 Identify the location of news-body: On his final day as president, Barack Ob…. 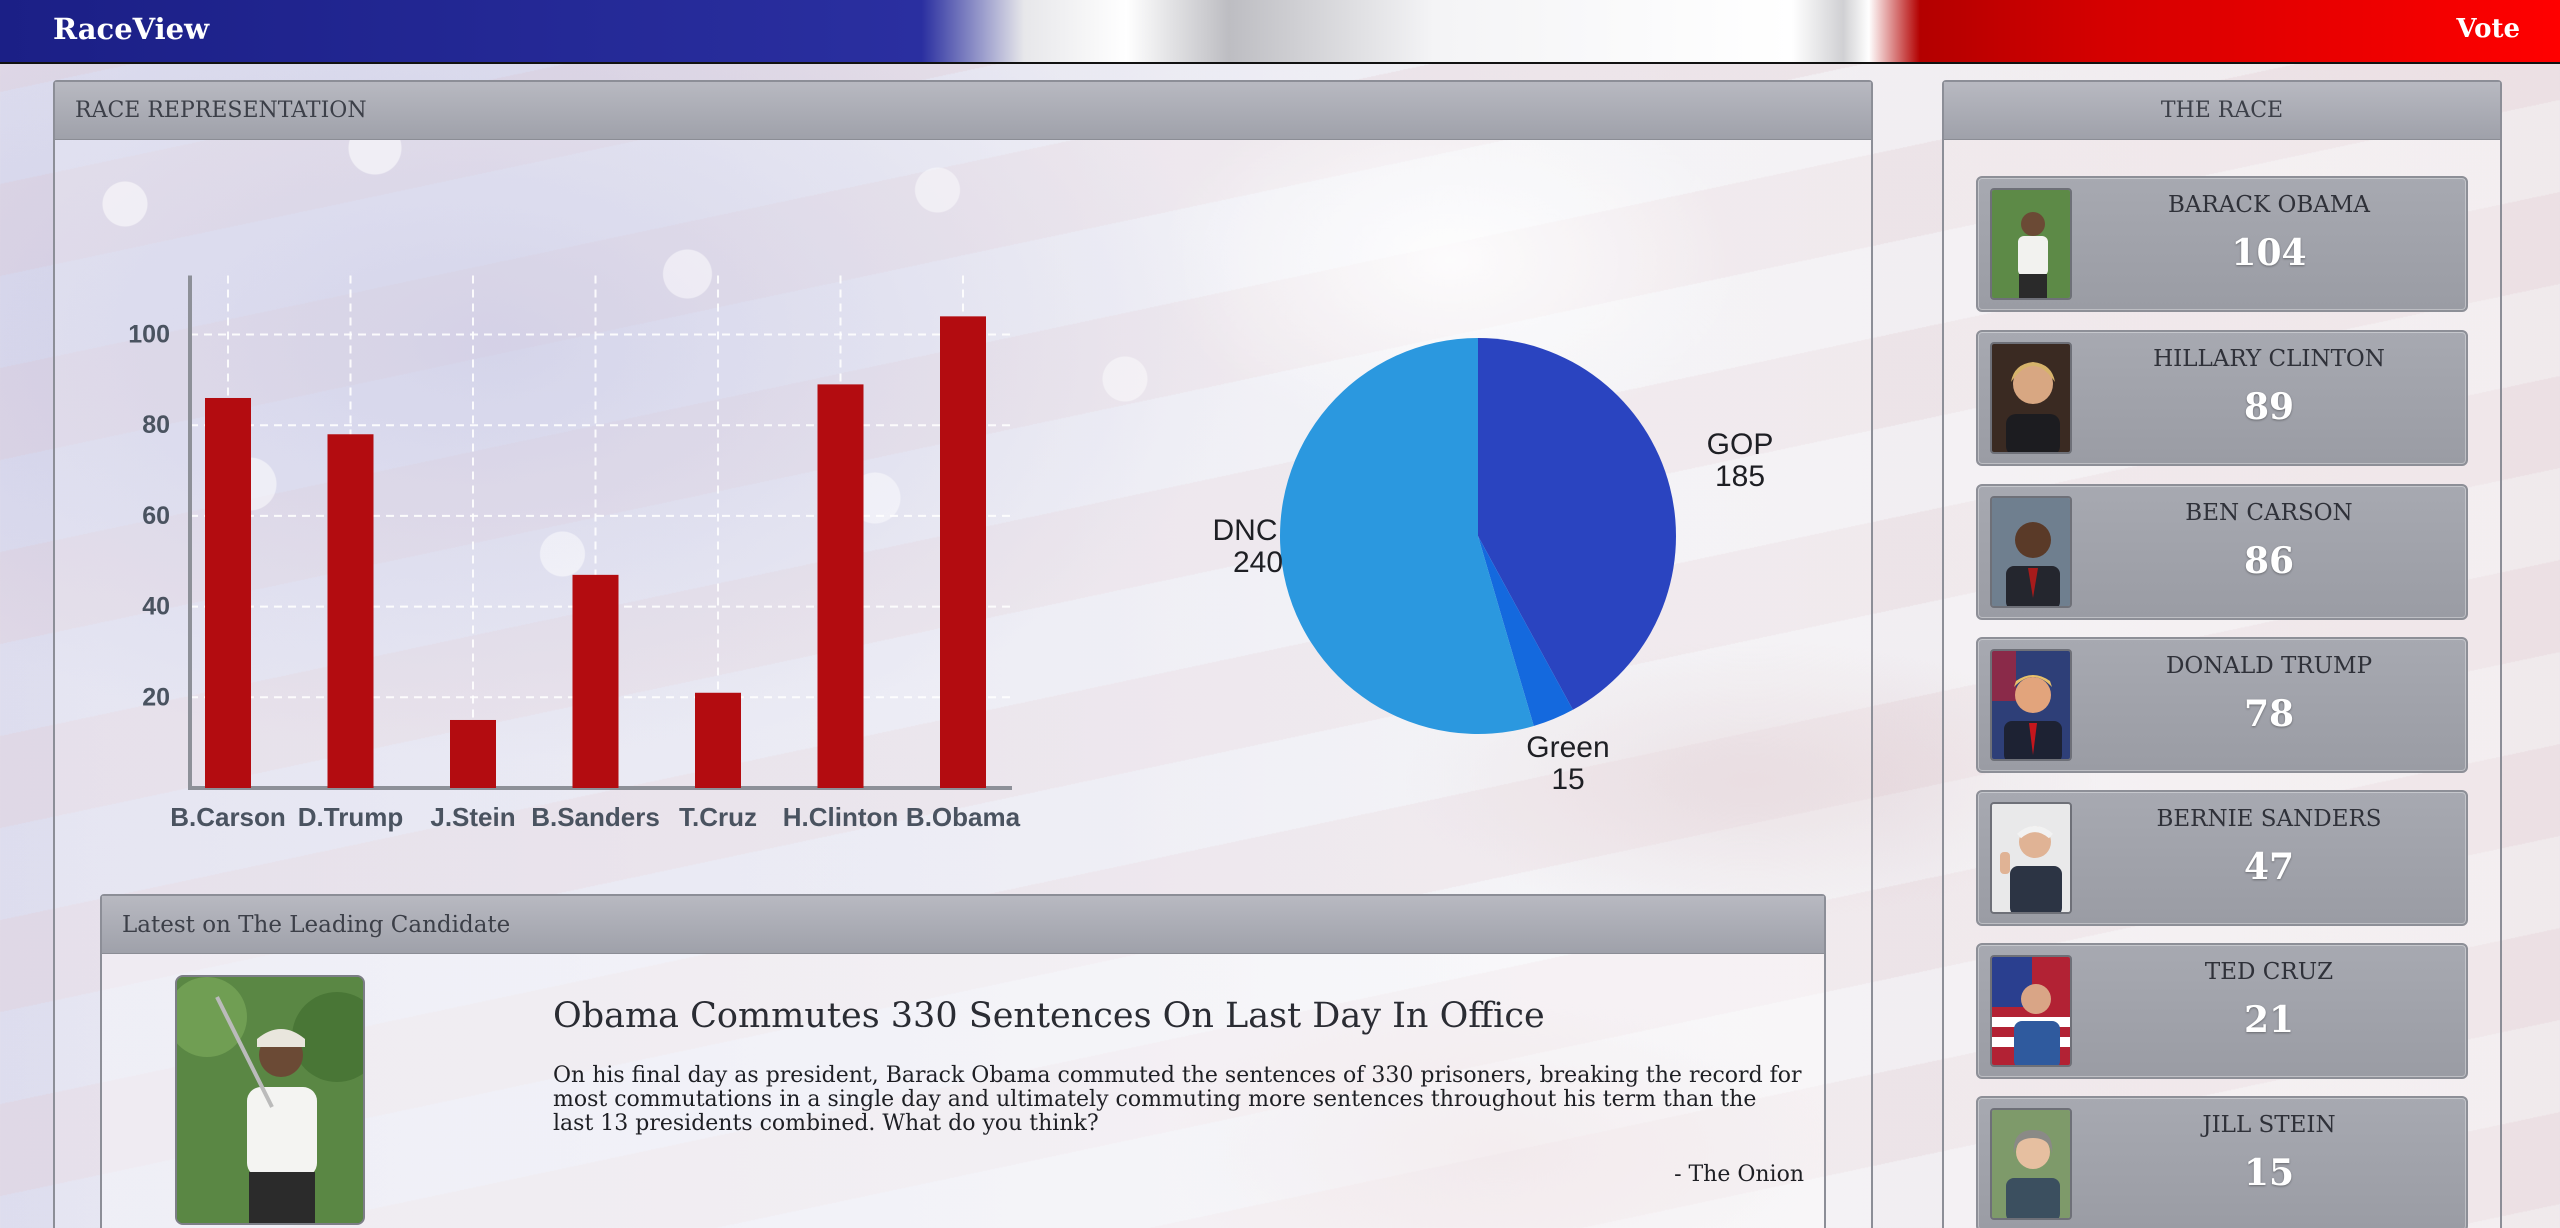
(1177, 1099).